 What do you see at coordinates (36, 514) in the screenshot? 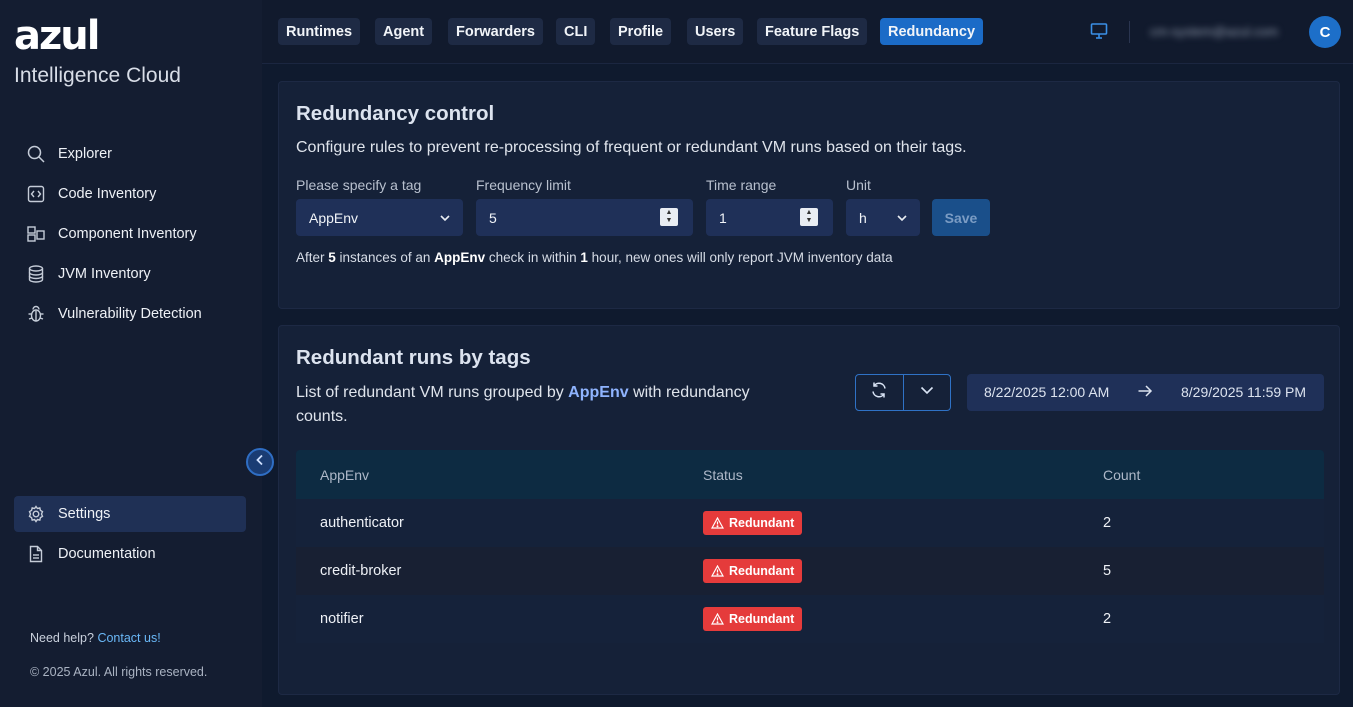
I see `gear-icon` at bounding box center [36, 514].